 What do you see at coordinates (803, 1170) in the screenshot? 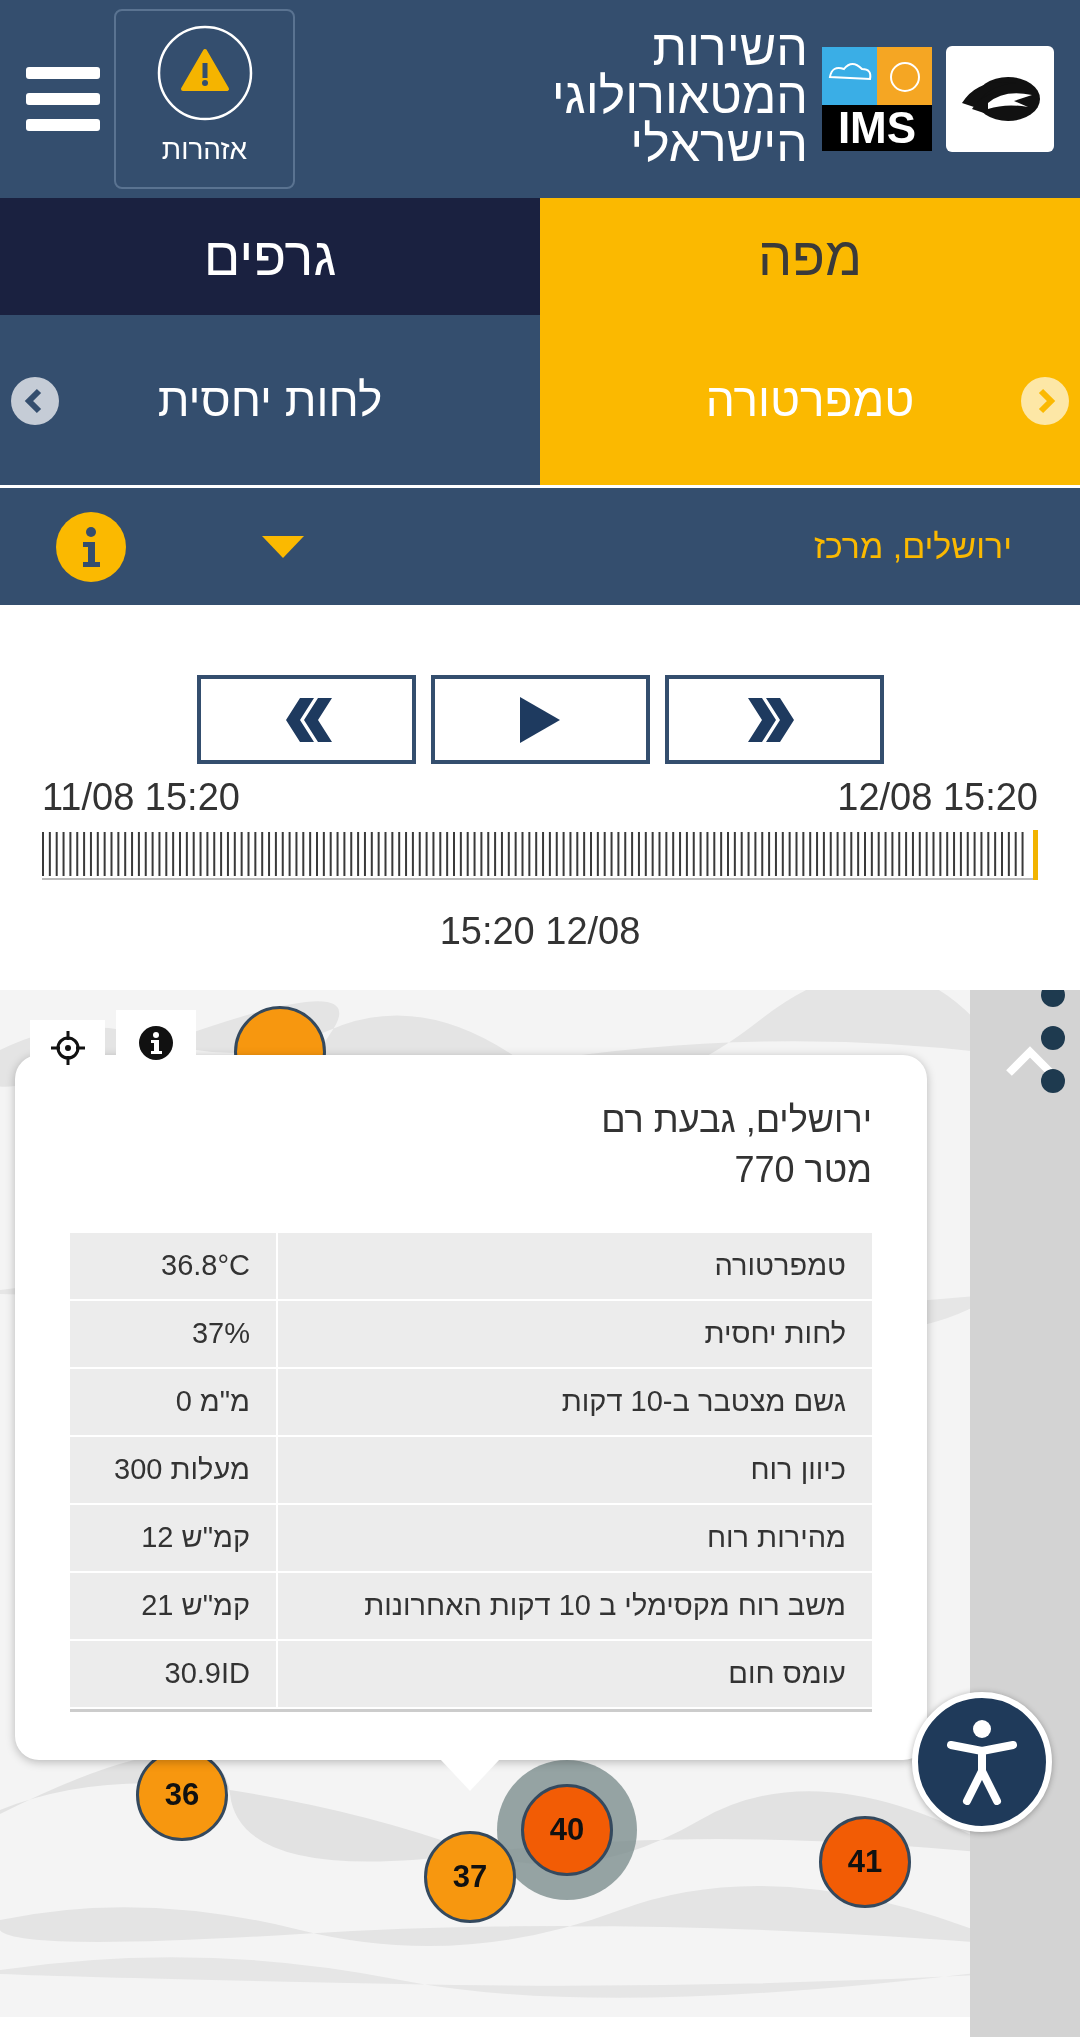
I see `station-elevation: 770 מטר` at bounding box center [803, 1170].